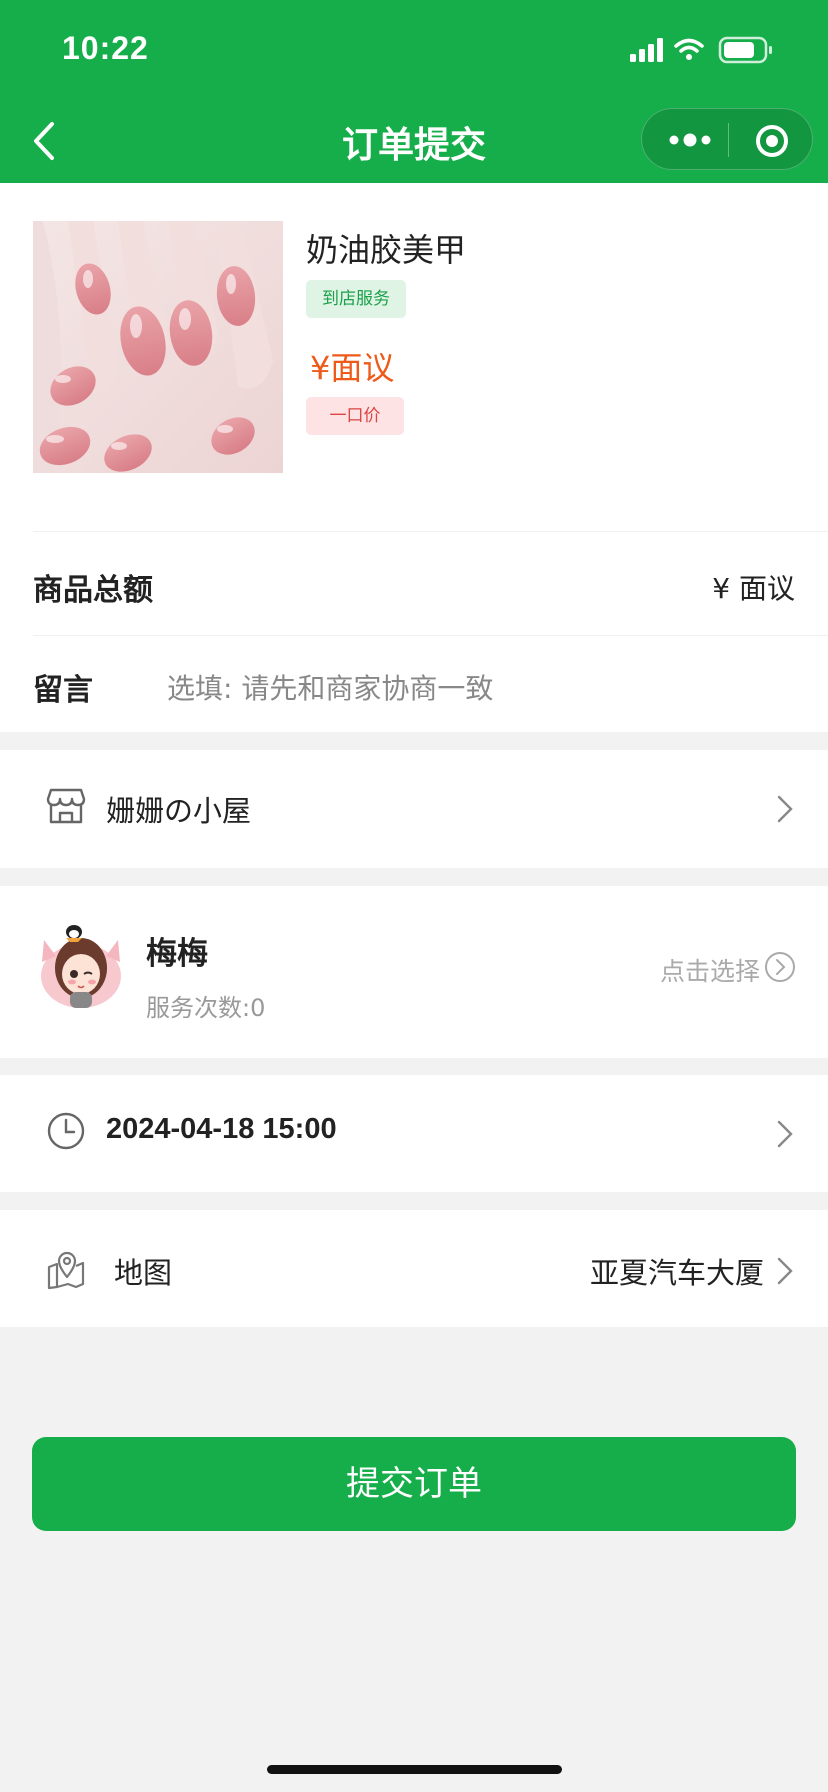  I want to click on location-row: 地图 亚夏汽车大厦, so click(414, 1268).